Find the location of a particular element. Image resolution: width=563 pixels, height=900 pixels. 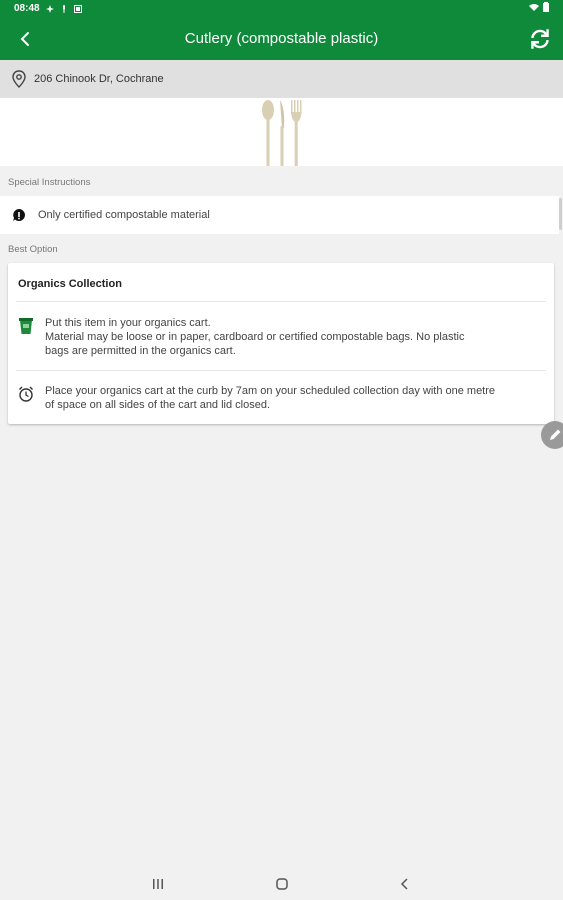

pencil-icon is located at coordinates (555, 434).